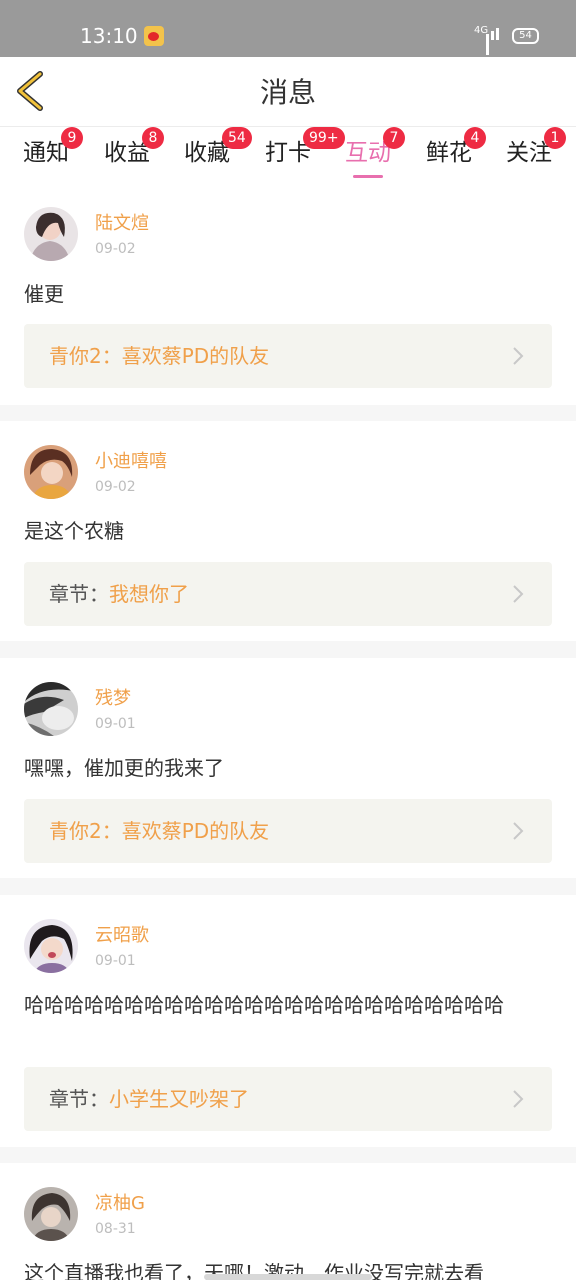 This screenshot has width=576, height=1280. Describe the element at coordinates (288, 1277) in the screenshot. I see `home-indicator` at that location.